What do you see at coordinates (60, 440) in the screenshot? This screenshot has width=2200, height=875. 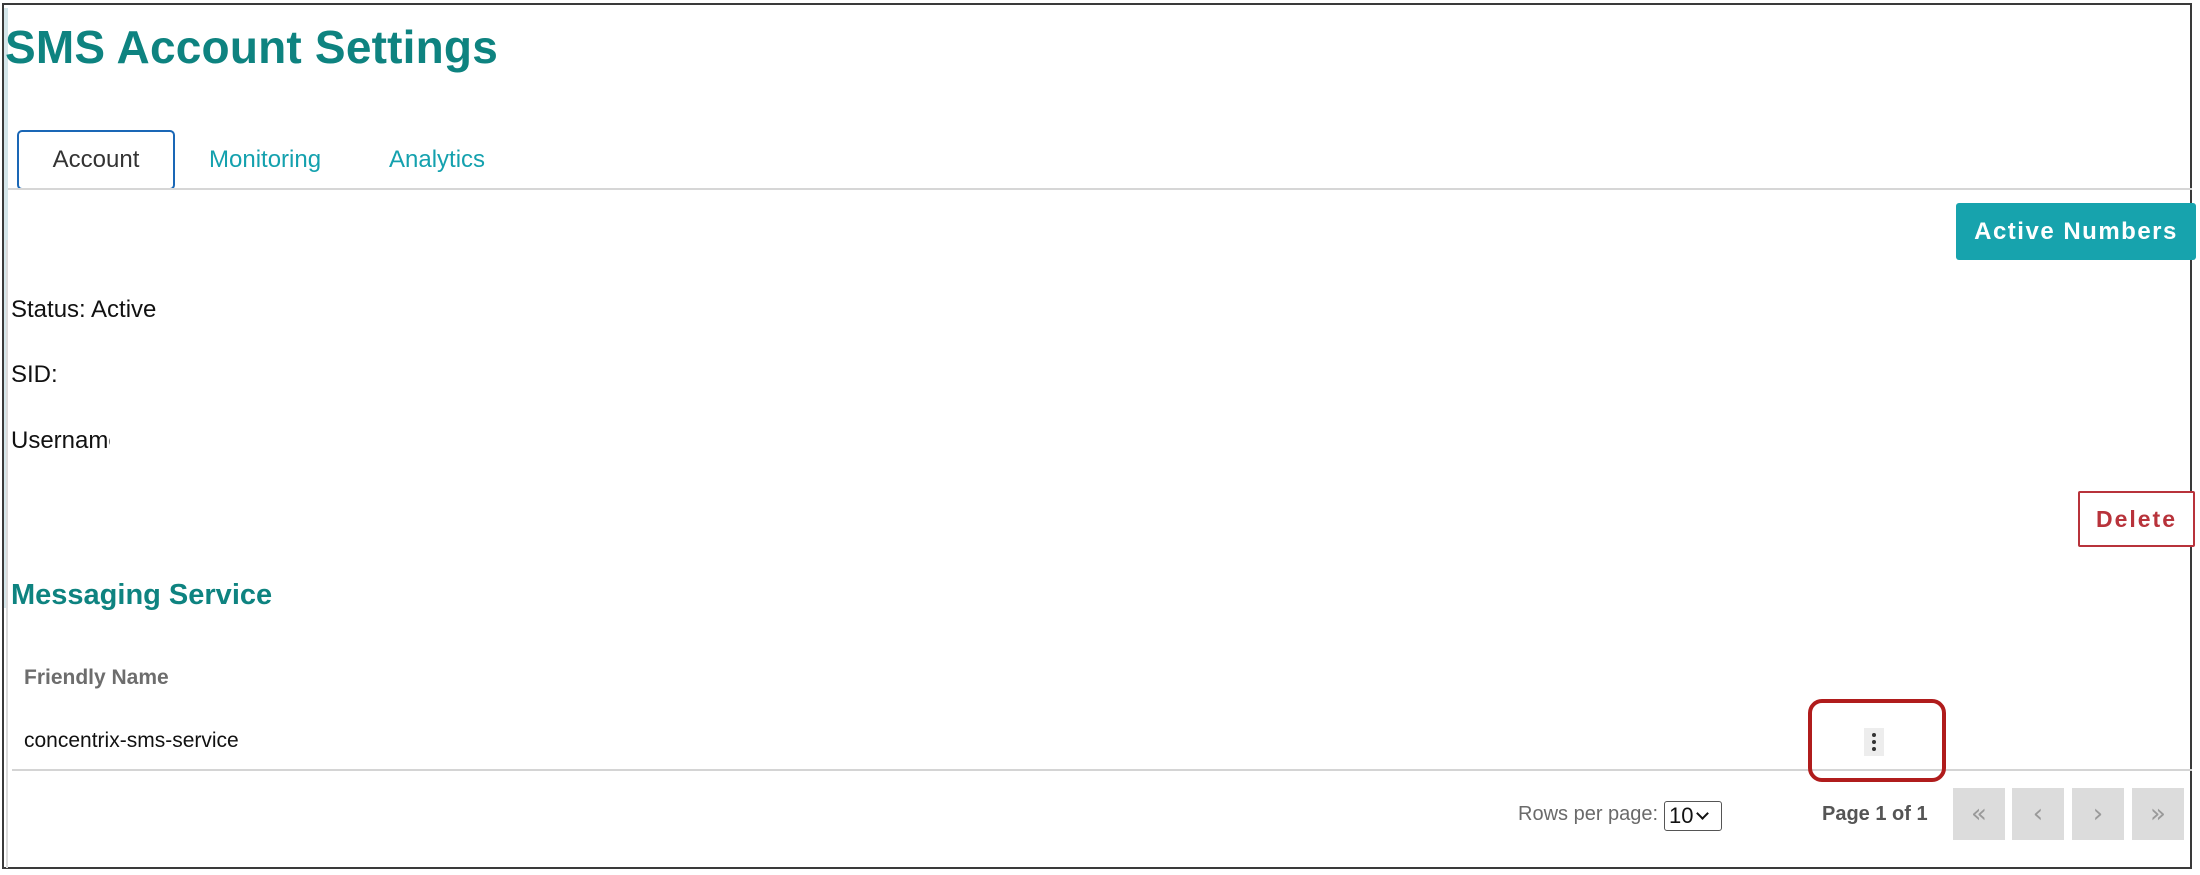 I see `username-text: Username` at bounding box center [60, 440].